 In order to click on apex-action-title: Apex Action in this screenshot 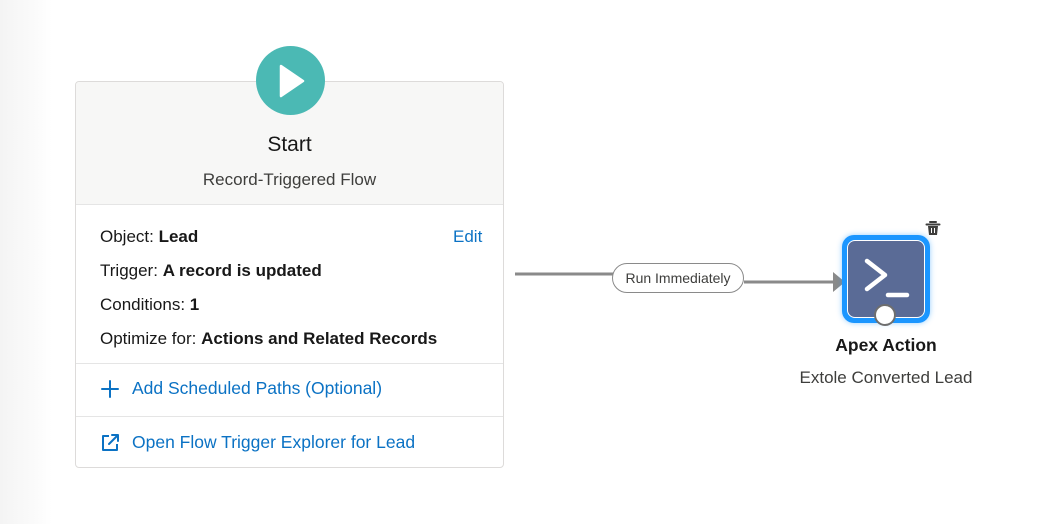, I will do `click(886, 345)`.